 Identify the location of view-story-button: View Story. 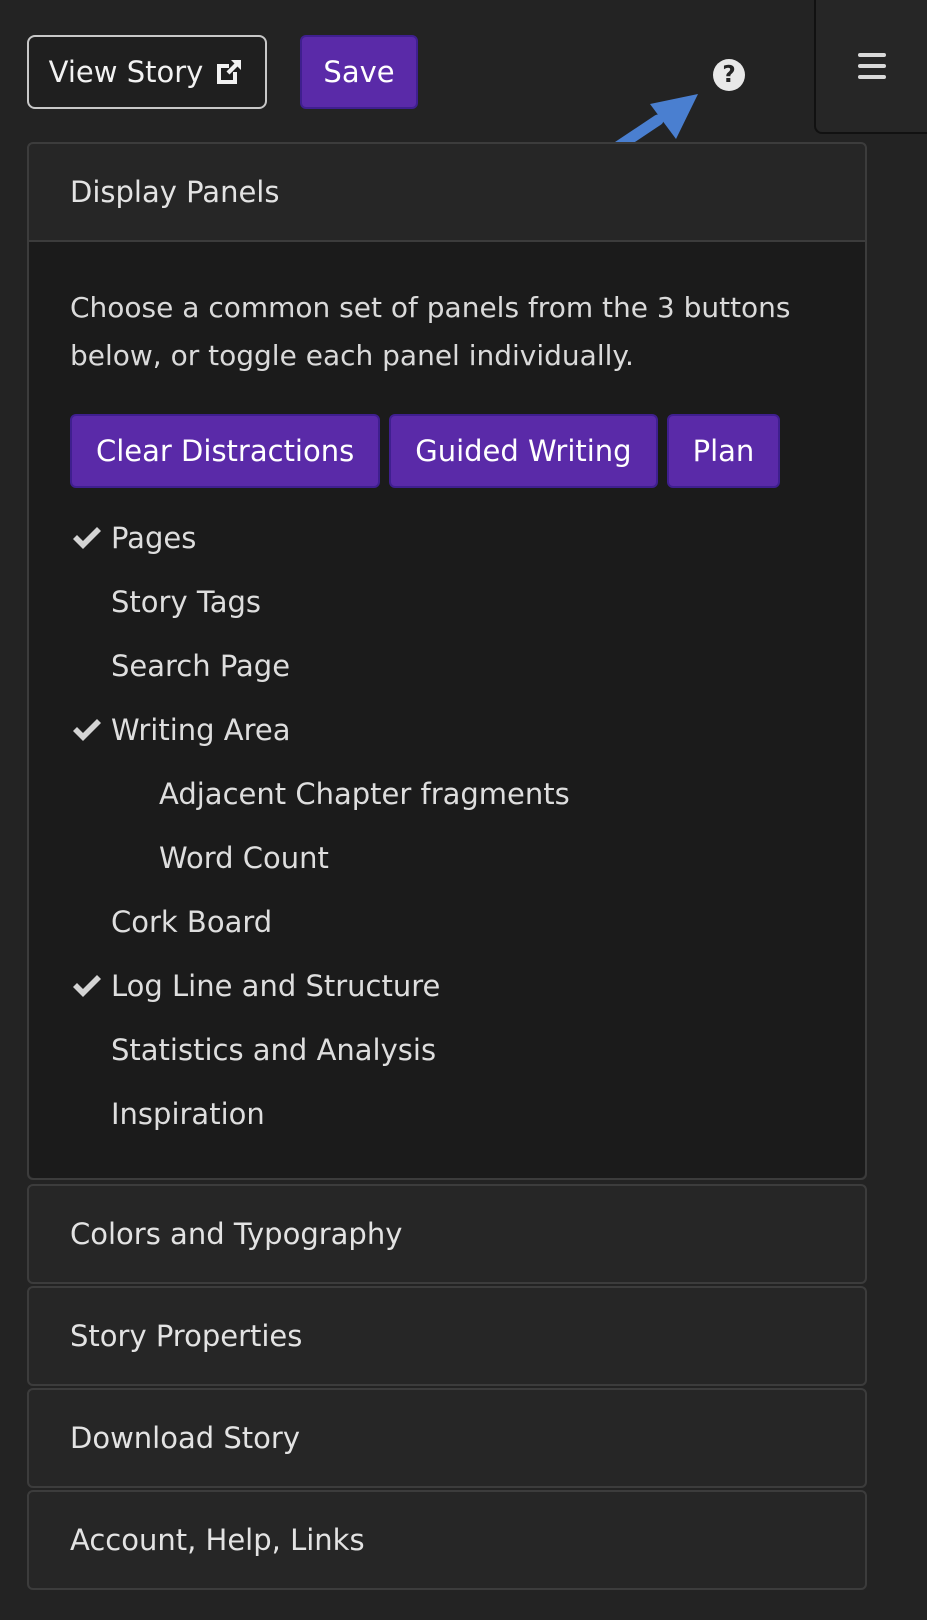
(147, 72).